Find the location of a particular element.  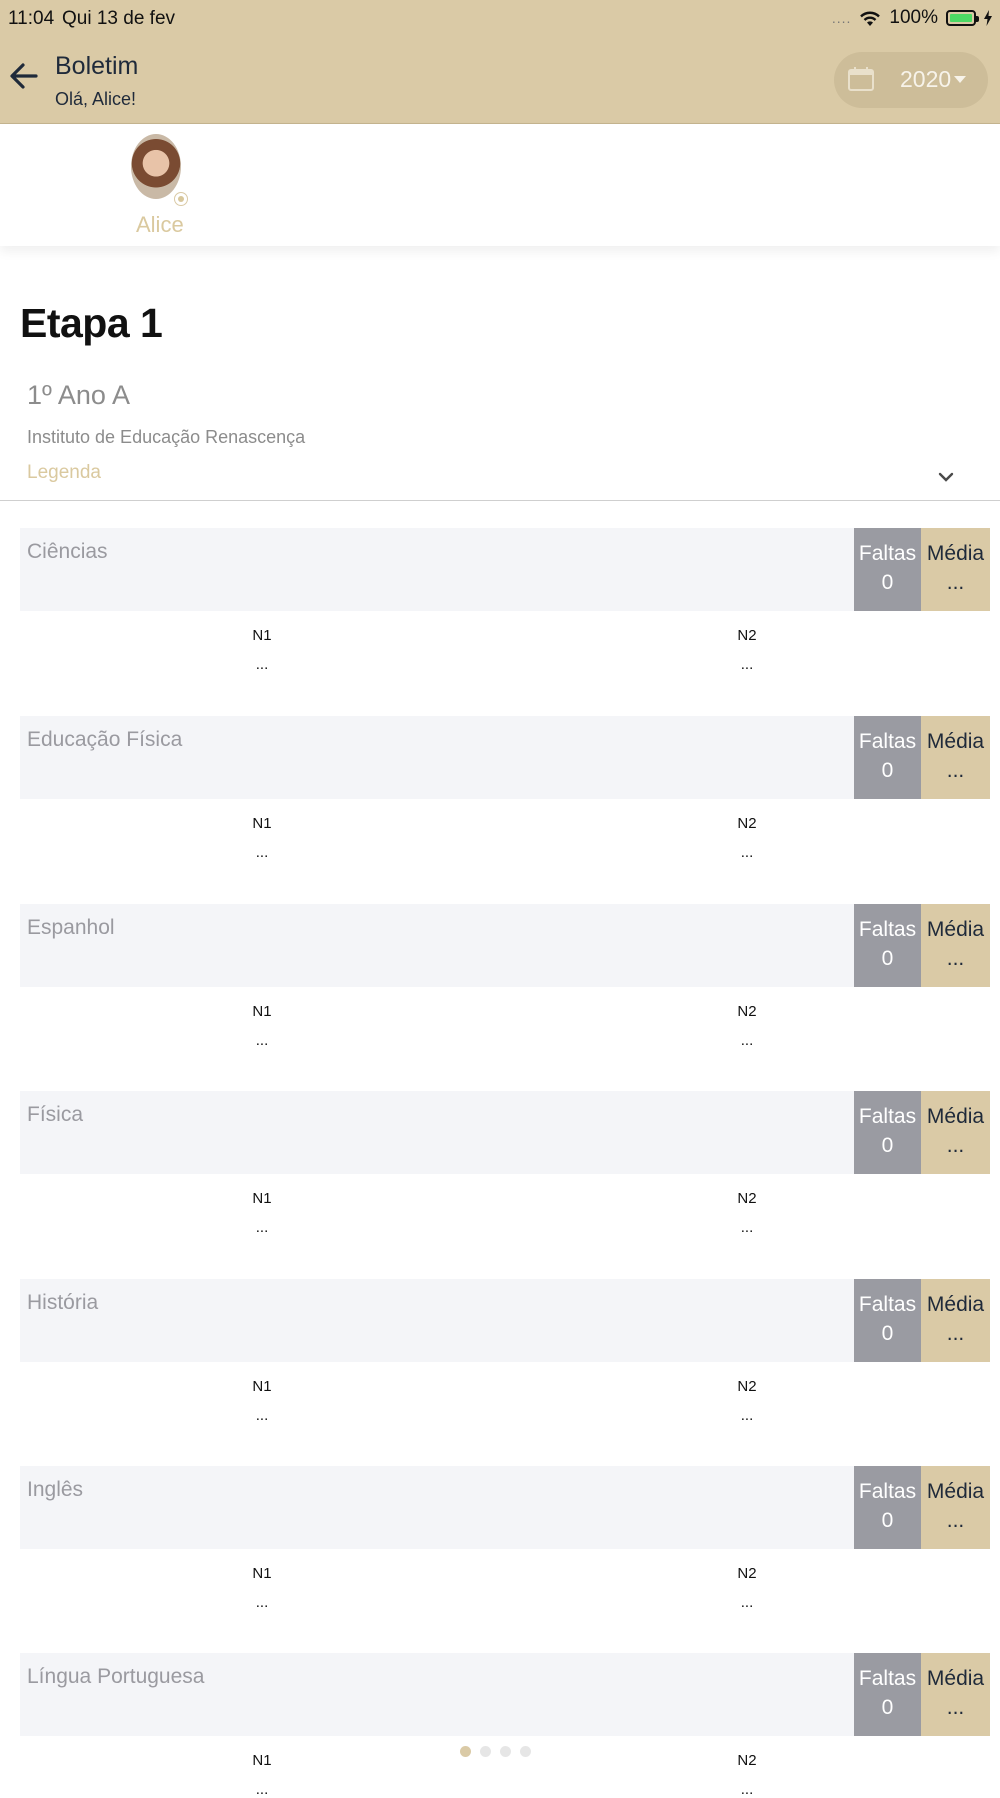

back-arrow-icon is located at coordinates (24, 76).